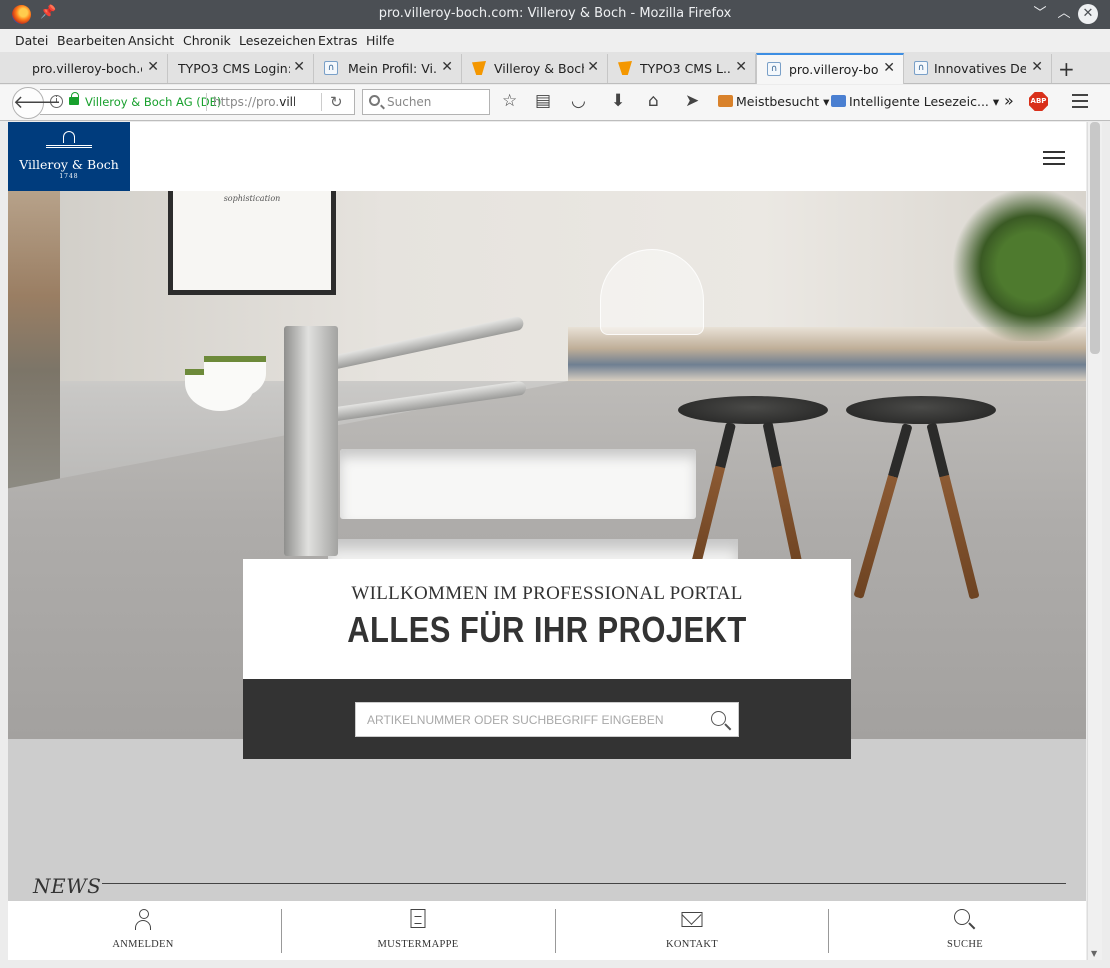  Describe the element at coordinates (773, 101) in the screenshot. I see `bookmark-meistbesucht: Meistbesucht ▾` at that location.